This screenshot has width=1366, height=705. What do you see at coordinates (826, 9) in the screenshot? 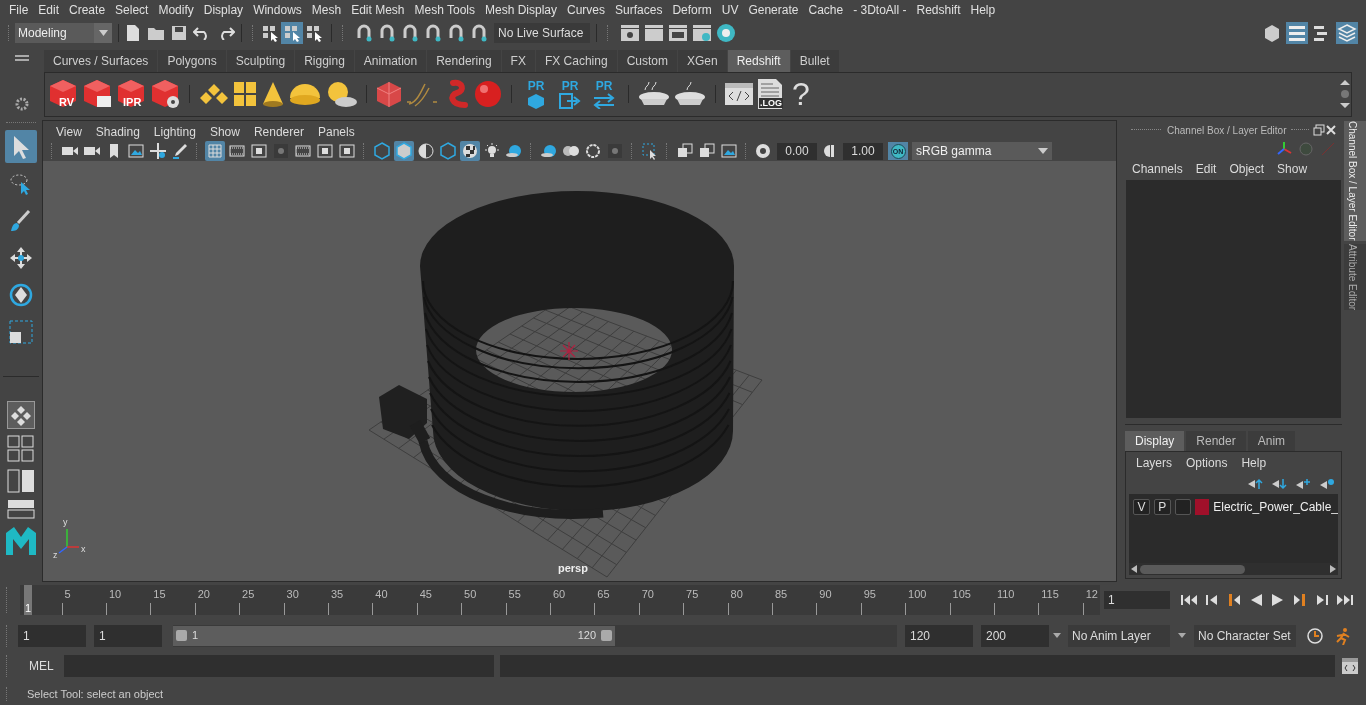
I see `menu-item: Cache` at bounding box center [826, 9].